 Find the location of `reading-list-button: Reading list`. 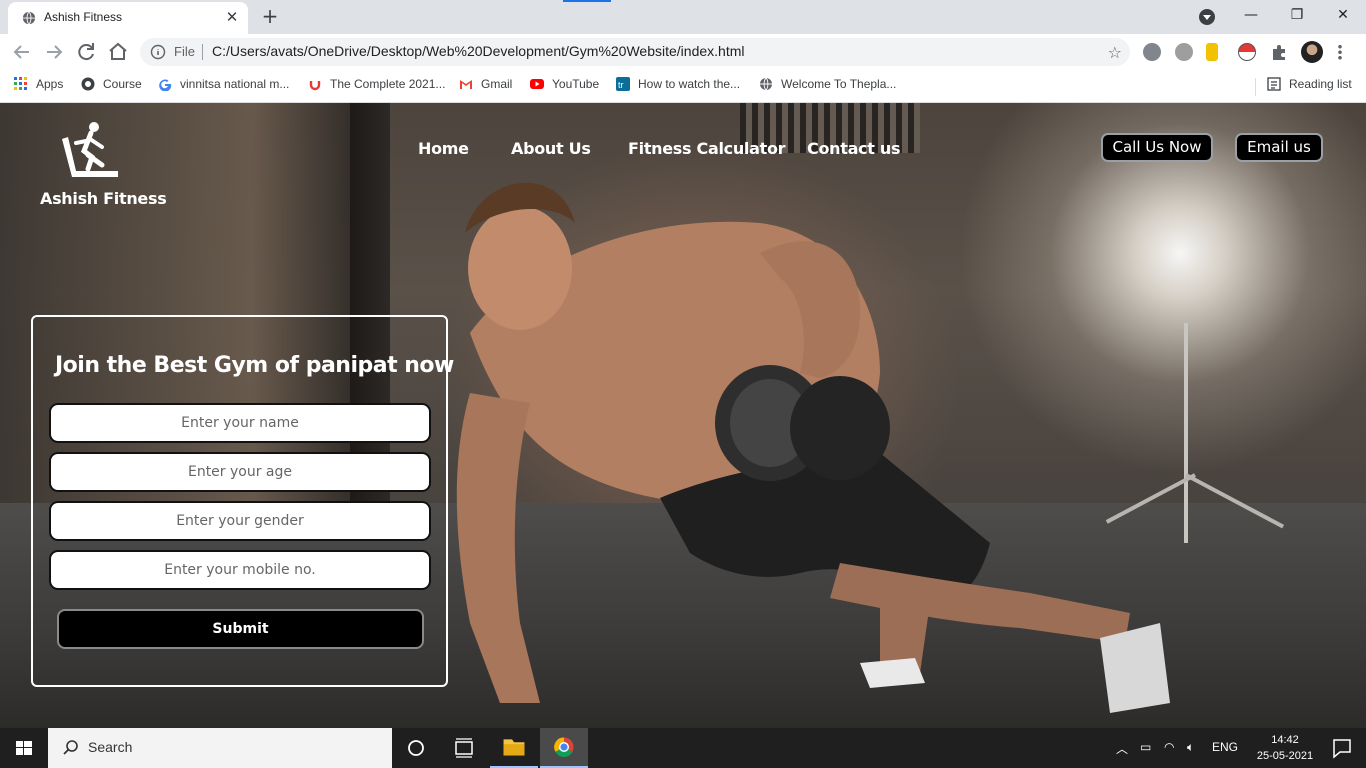

reading-list-button: Reading list is located at coordinates (1309, 86).